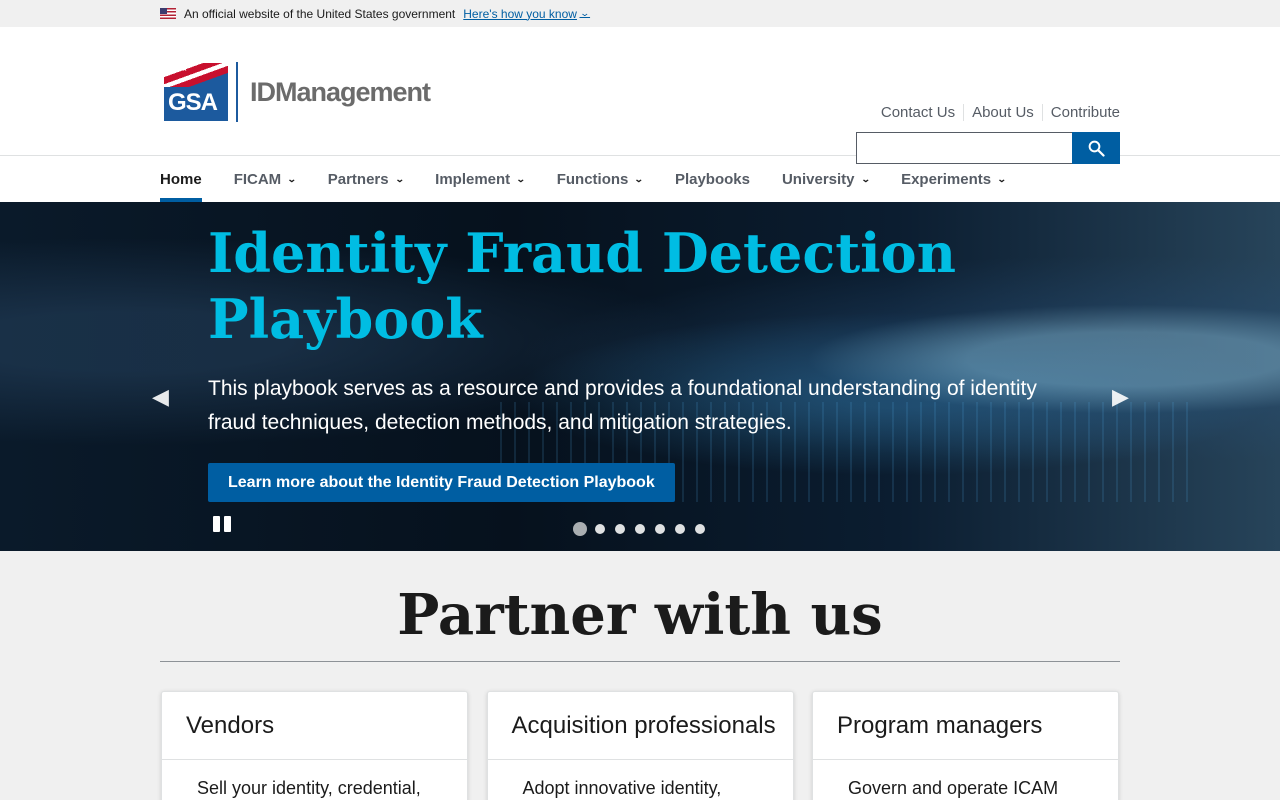 This screenshot has width=1280, height=800. What do you see at coordinates (222, 524) in the screenshot?
I see `carousel-pause-icon` at bounding box center [222, 524].